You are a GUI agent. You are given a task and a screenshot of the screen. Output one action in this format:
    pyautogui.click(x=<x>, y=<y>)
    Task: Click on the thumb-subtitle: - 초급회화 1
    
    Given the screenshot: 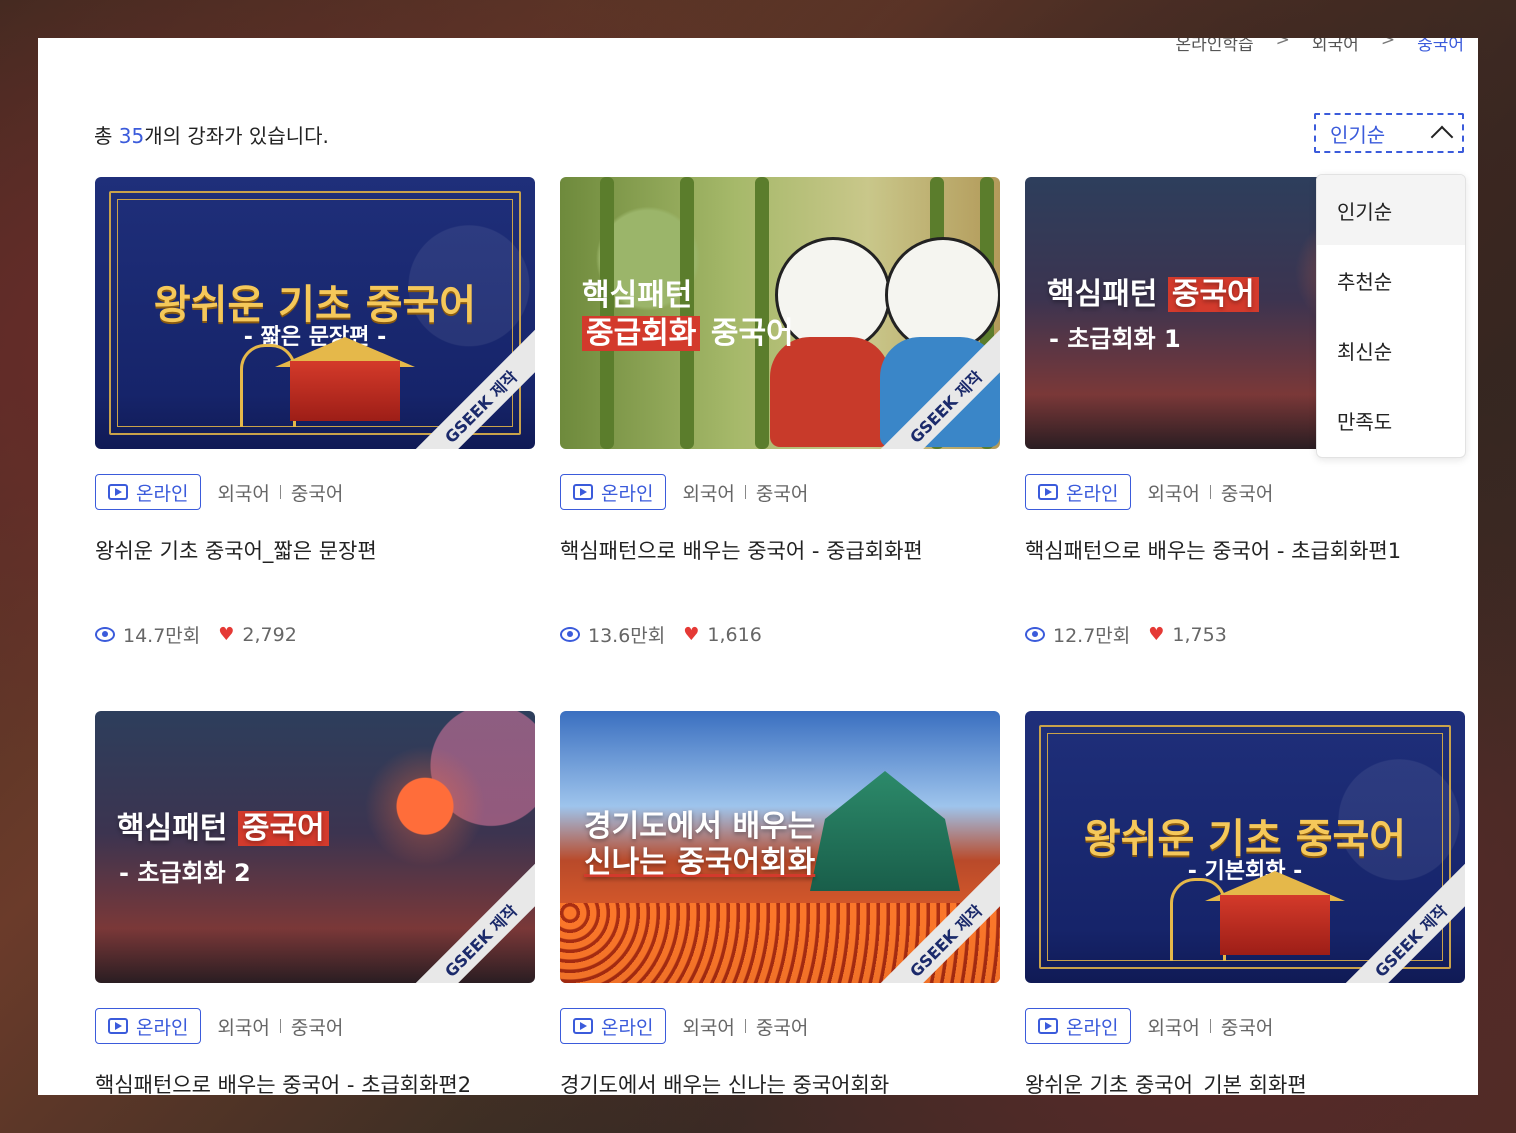 What is the action you would take?
    pyautogui.click(x=1115, y=339)
    